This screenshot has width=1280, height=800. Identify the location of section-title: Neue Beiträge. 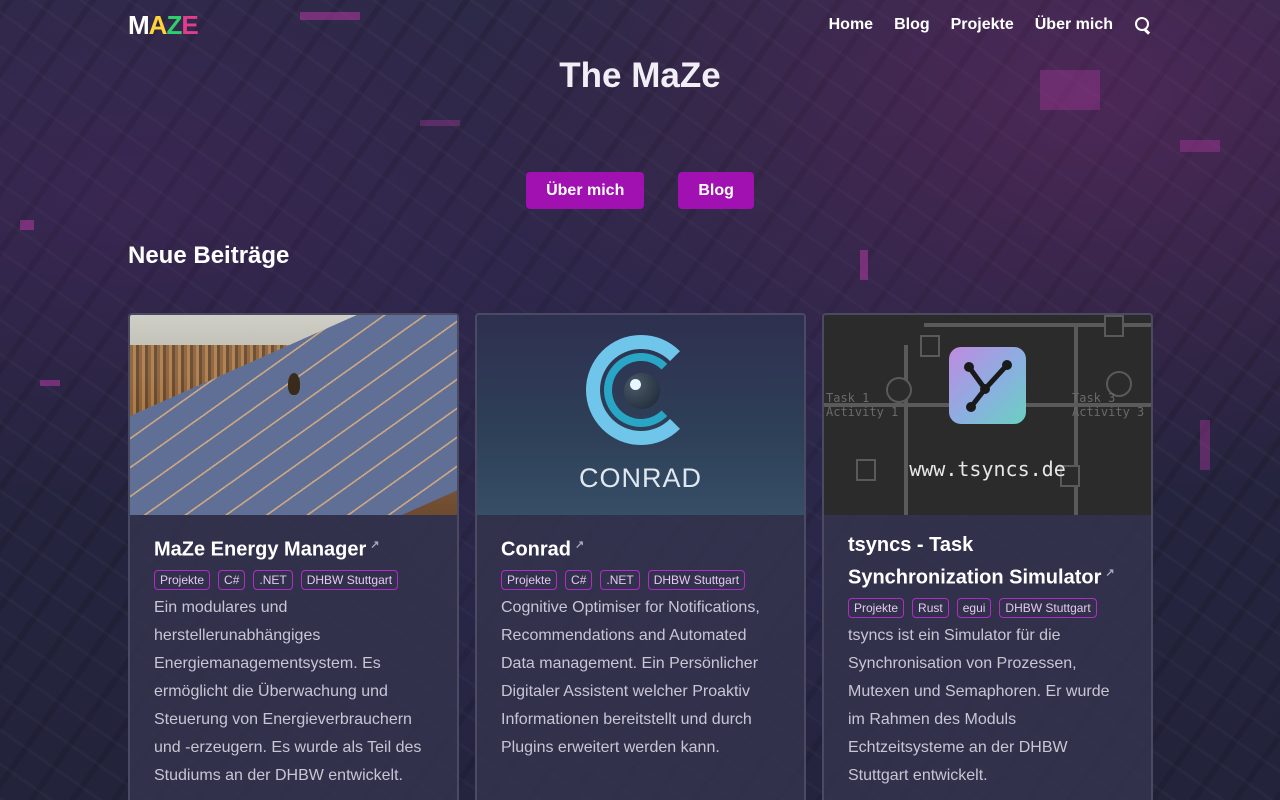
(209, 255).